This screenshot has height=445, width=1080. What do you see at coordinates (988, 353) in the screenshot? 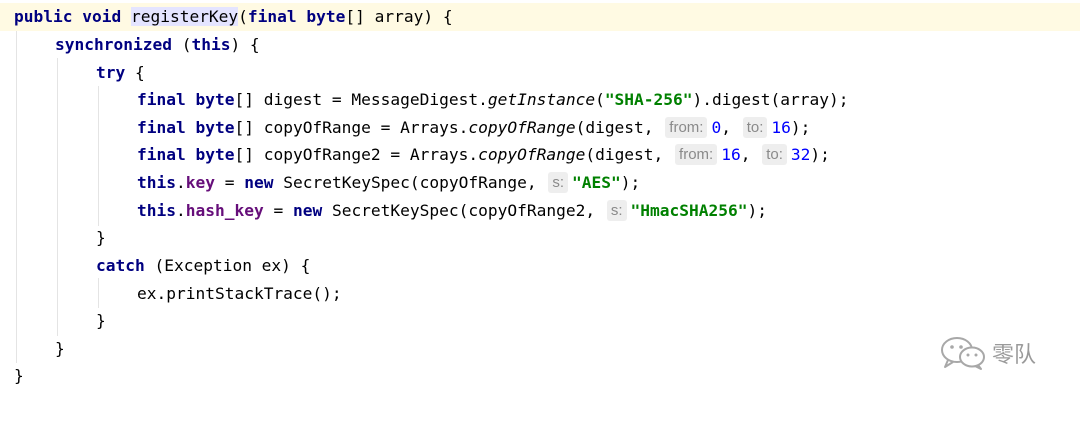
I see `watermark: 零队` at bounding box center [988, 353].